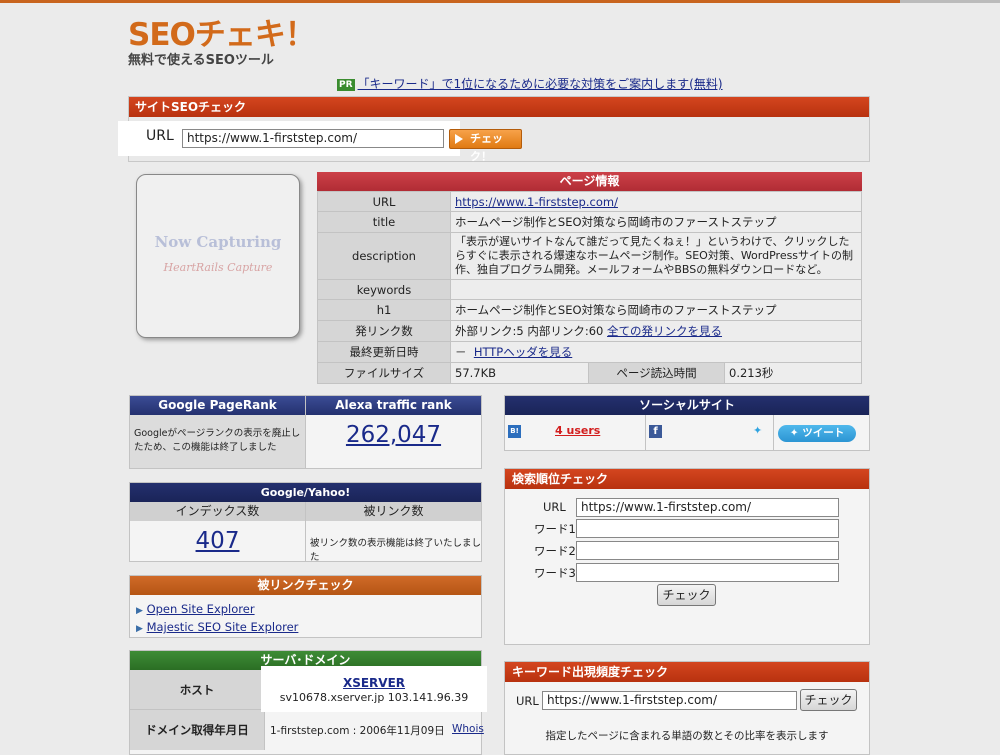 The height and width of the screenshot is (755, 1000). Describe the element at coordinates (384, 222) in the screenshot. I see `title-key: title` at that location.